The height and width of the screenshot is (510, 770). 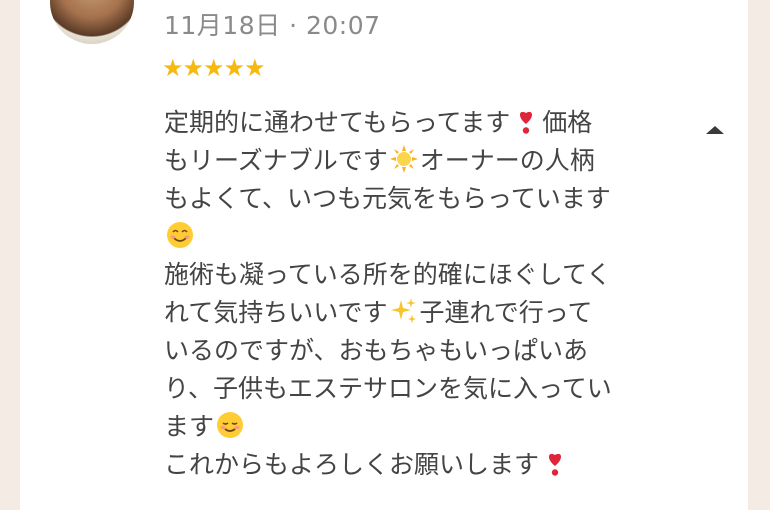 What do you see at coordinates (388, 388) in the screenshot?
I see `review-line-text: り、子供もエステサロンを気に入ってい` at bounding box center [388, 388].